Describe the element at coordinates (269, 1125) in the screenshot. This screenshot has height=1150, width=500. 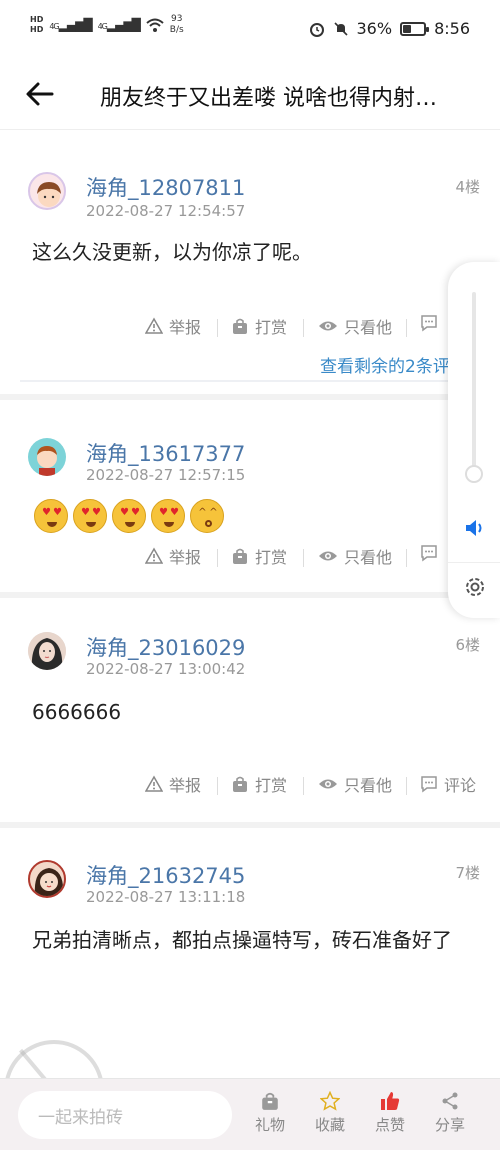
I see `gift-label: 礼物` at that location.